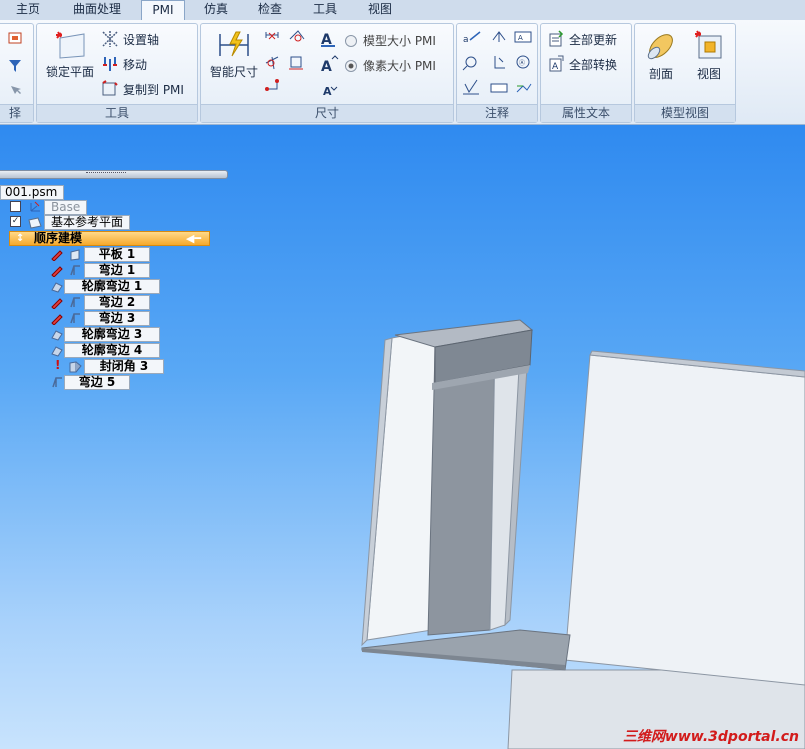  Describe the element at coordinates (497, 64) in the screenshot. I see `annotation-tools-icon: a A Ⓐ` at that location.